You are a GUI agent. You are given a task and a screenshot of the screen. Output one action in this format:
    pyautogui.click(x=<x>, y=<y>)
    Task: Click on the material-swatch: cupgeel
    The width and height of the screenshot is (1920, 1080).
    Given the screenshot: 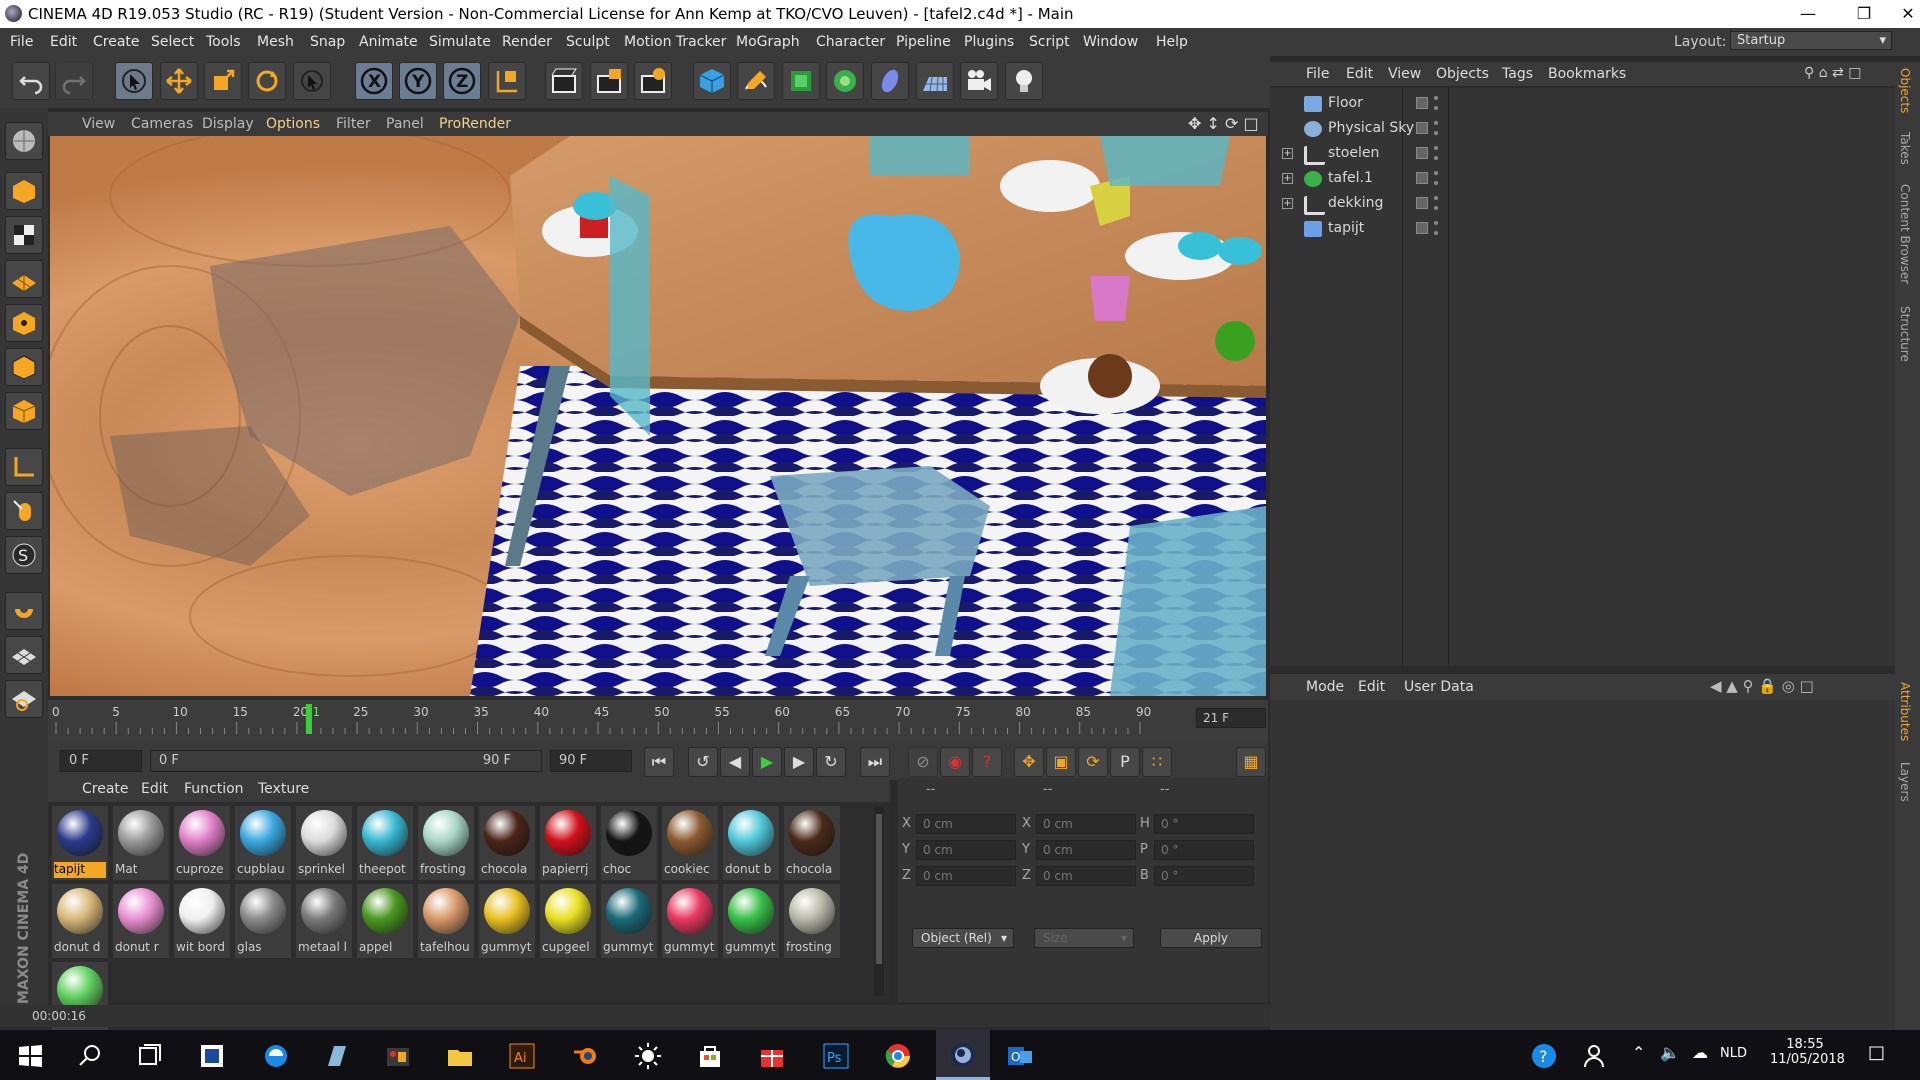 What is the action you would take?
    pyautogui.click(x=568, y=921)
    